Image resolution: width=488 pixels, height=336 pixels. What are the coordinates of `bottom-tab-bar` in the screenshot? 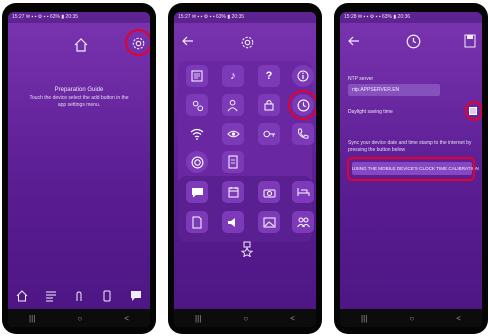 It's located at (79, 296).